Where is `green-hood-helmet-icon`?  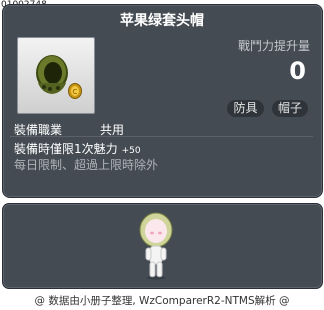 green-hood-helmet-icon is located at coordinates (52, 74).